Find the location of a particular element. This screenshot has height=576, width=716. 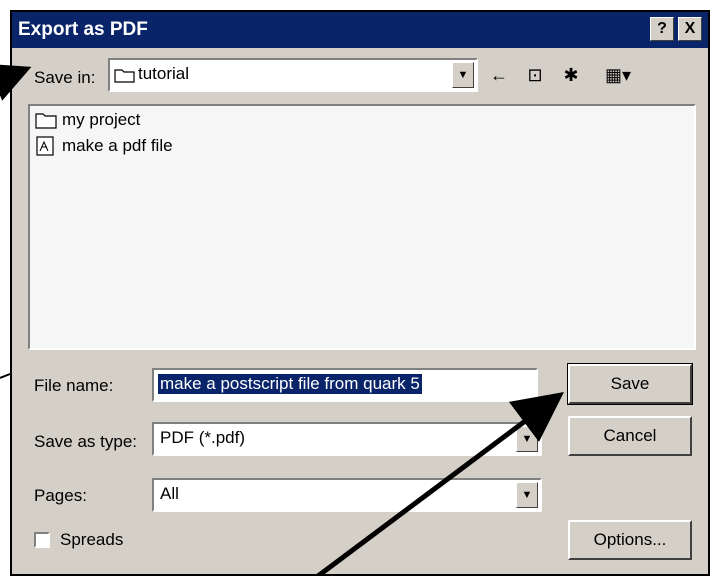

file-name-label: File name: is located at coordinates (74, 385).